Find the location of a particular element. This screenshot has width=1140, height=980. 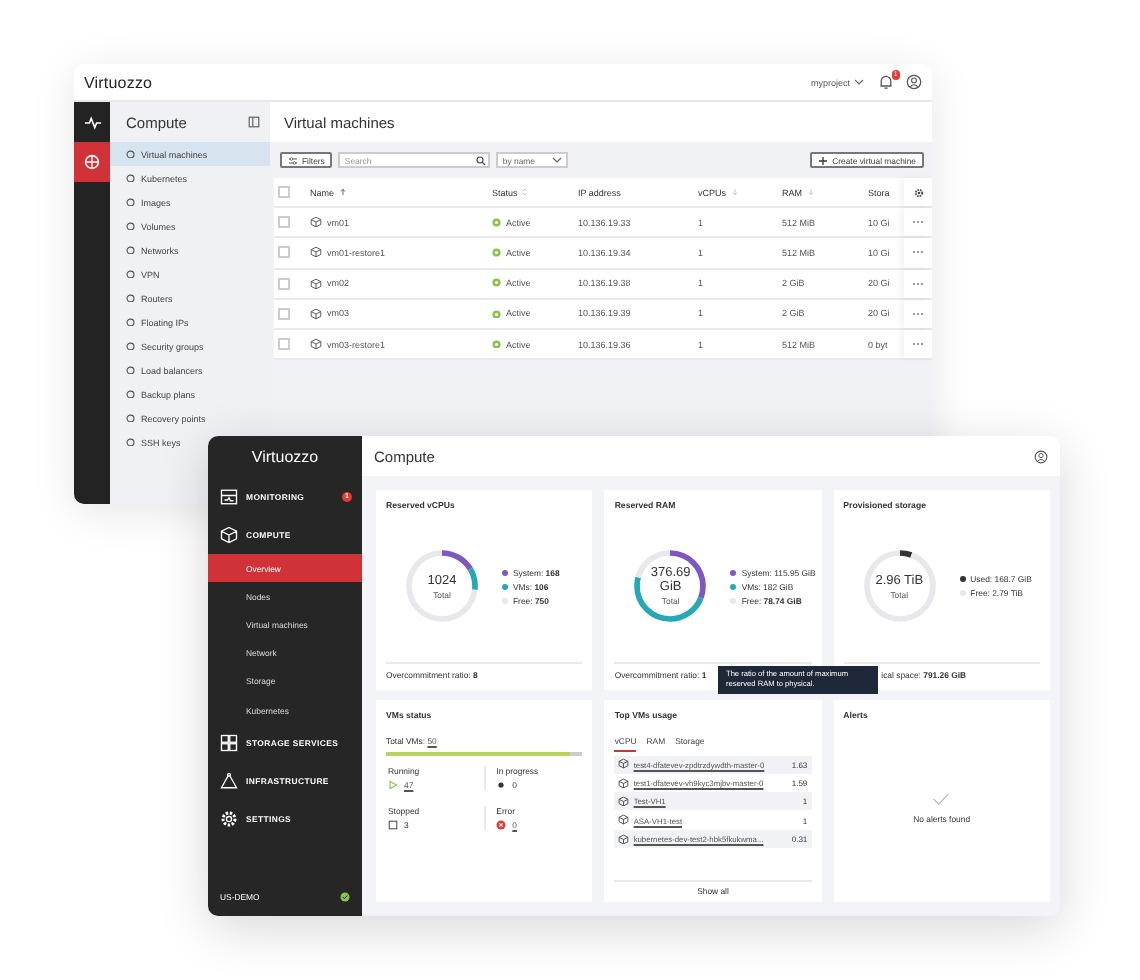

crosshair-icon is located at coordinates (92, 162).